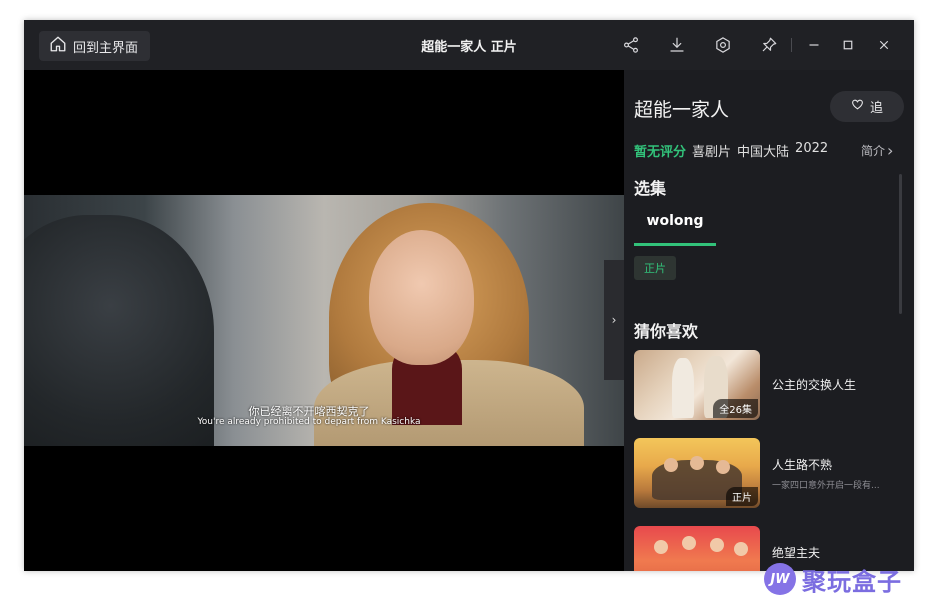 This screenshot has height=600, width=940. Describe the element at coordinates (857, 106) in the screenshot. I see `heart-icon` at that location.